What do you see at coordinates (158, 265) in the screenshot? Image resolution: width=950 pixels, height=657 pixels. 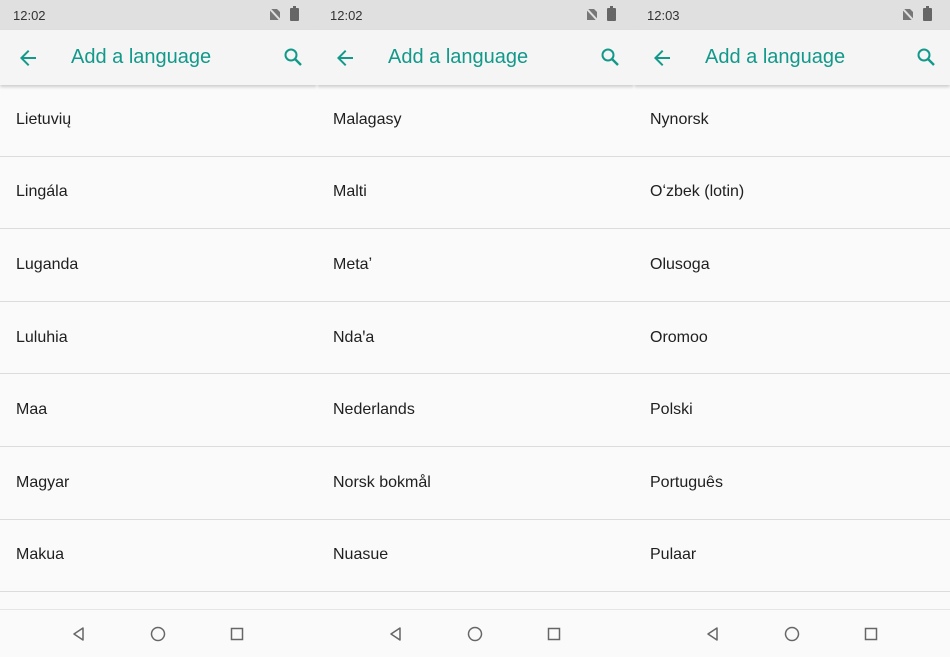 I see `language-item: Luganda` at bounding box center [158, 265].